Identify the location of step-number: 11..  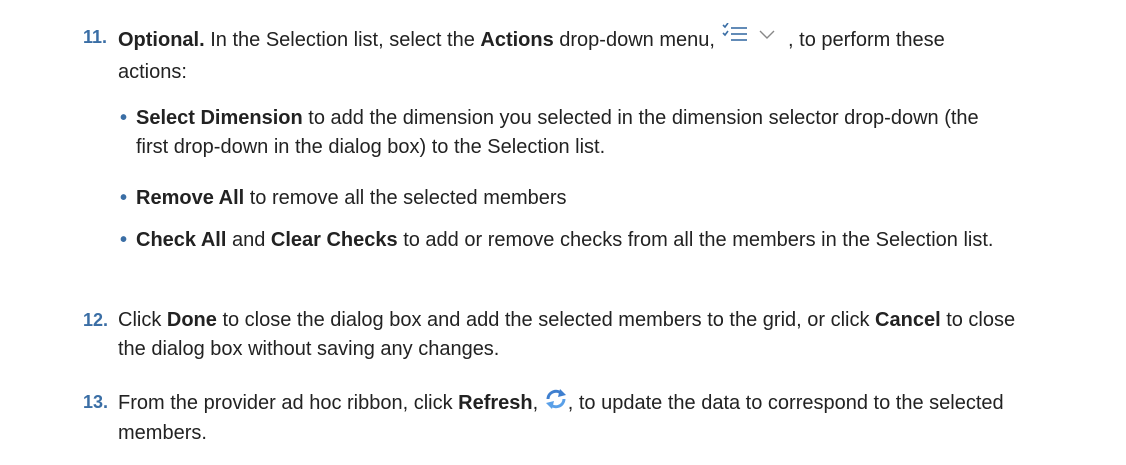
(95, 37).